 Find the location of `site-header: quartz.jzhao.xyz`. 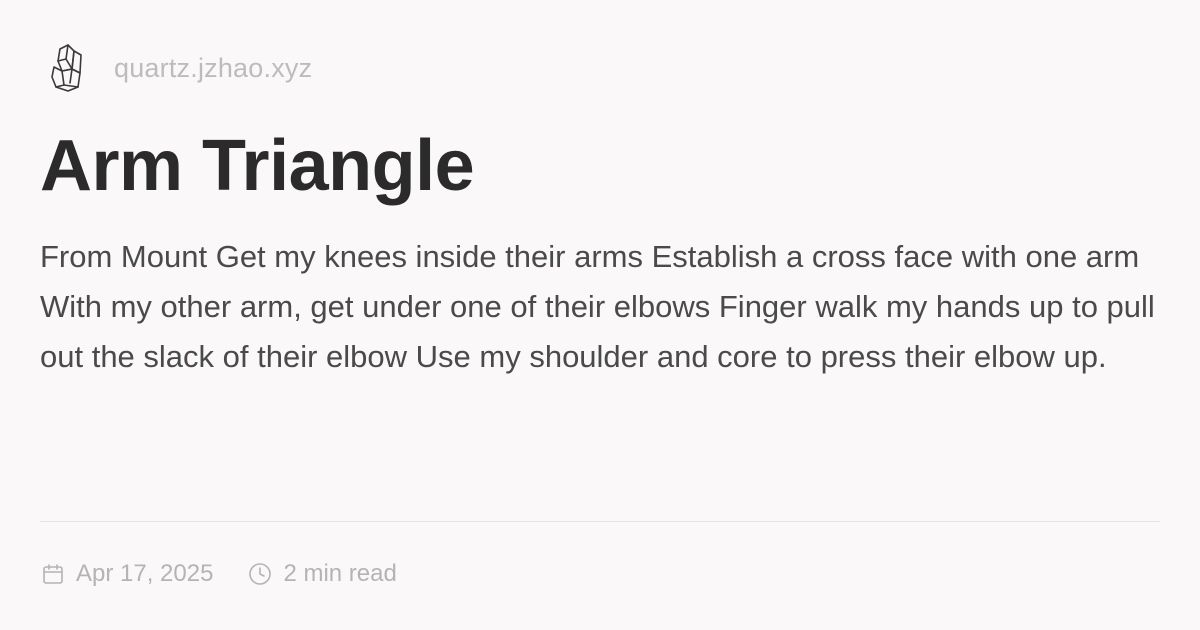

site-header: quartz.jzhao.xyz is located at coordinates (179, 68).